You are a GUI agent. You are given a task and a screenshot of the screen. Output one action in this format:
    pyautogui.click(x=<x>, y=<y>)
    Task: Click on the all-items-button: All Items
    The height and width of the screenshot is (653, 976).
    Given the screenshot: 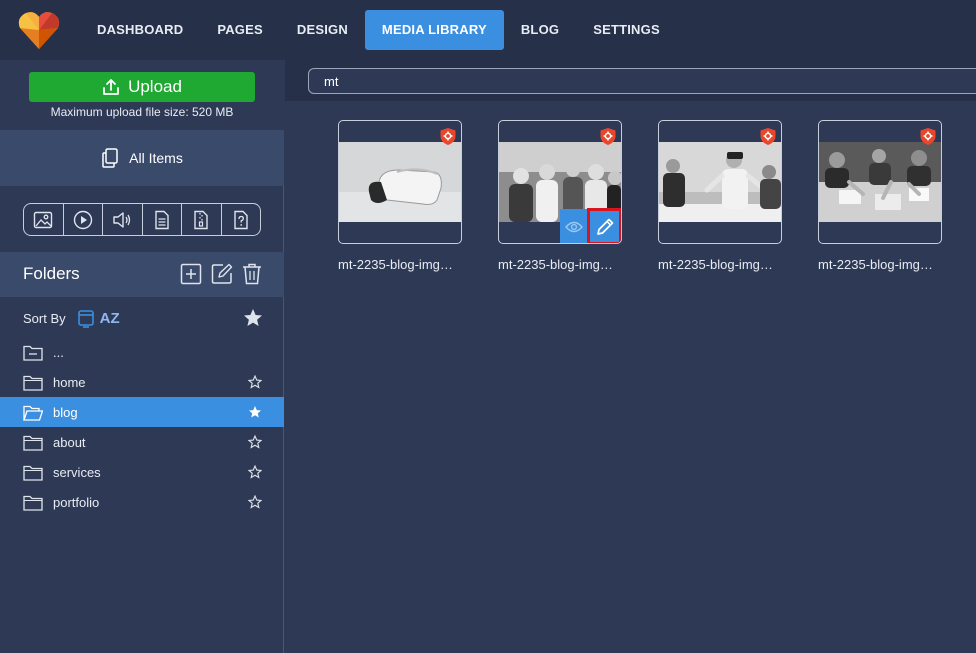 What is the action you would take?
    pyautogui.click(x=142, y=158)
    